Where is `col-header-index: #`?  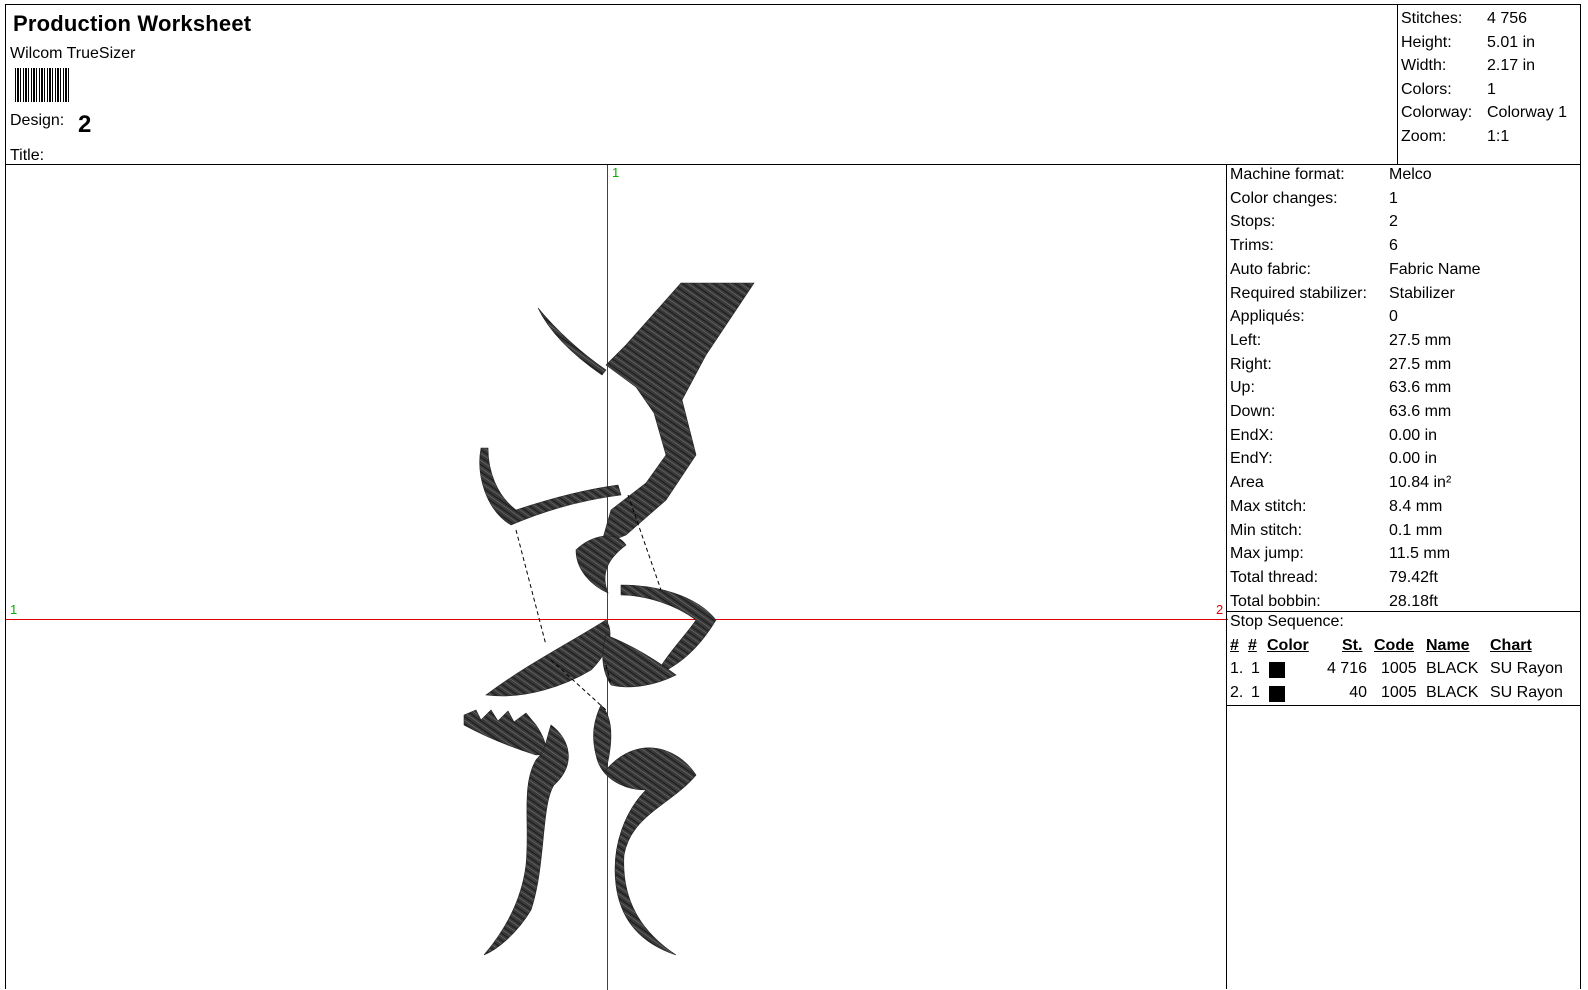
col-header-index: # is located at coordinates (1234, 645).